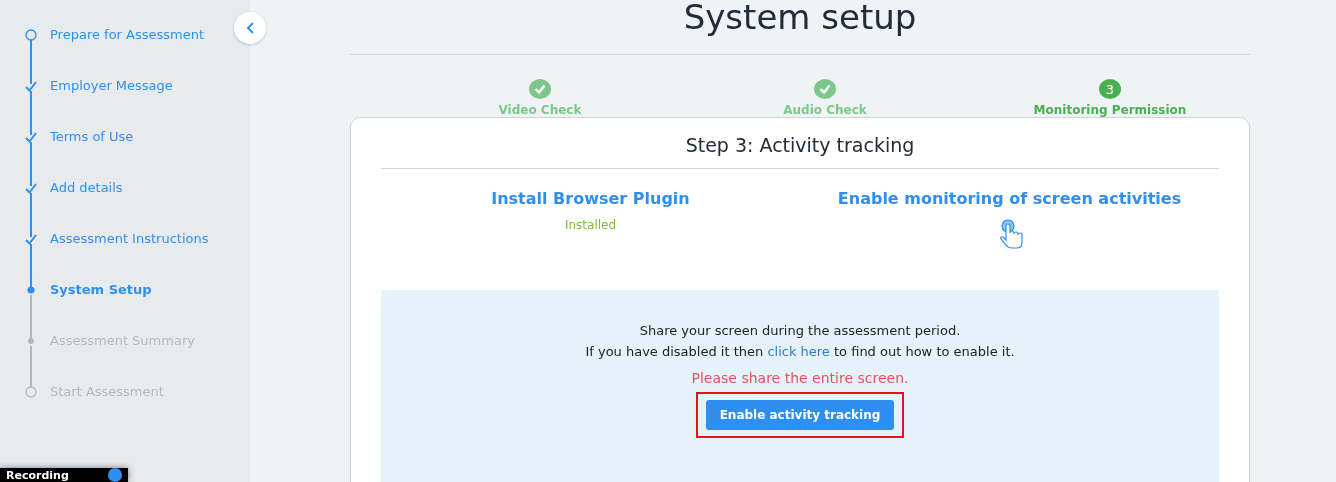  Describe the element at coordinates (1110, 110) in the screenshot. I see `step-label: Monitoring Permission` at that location.